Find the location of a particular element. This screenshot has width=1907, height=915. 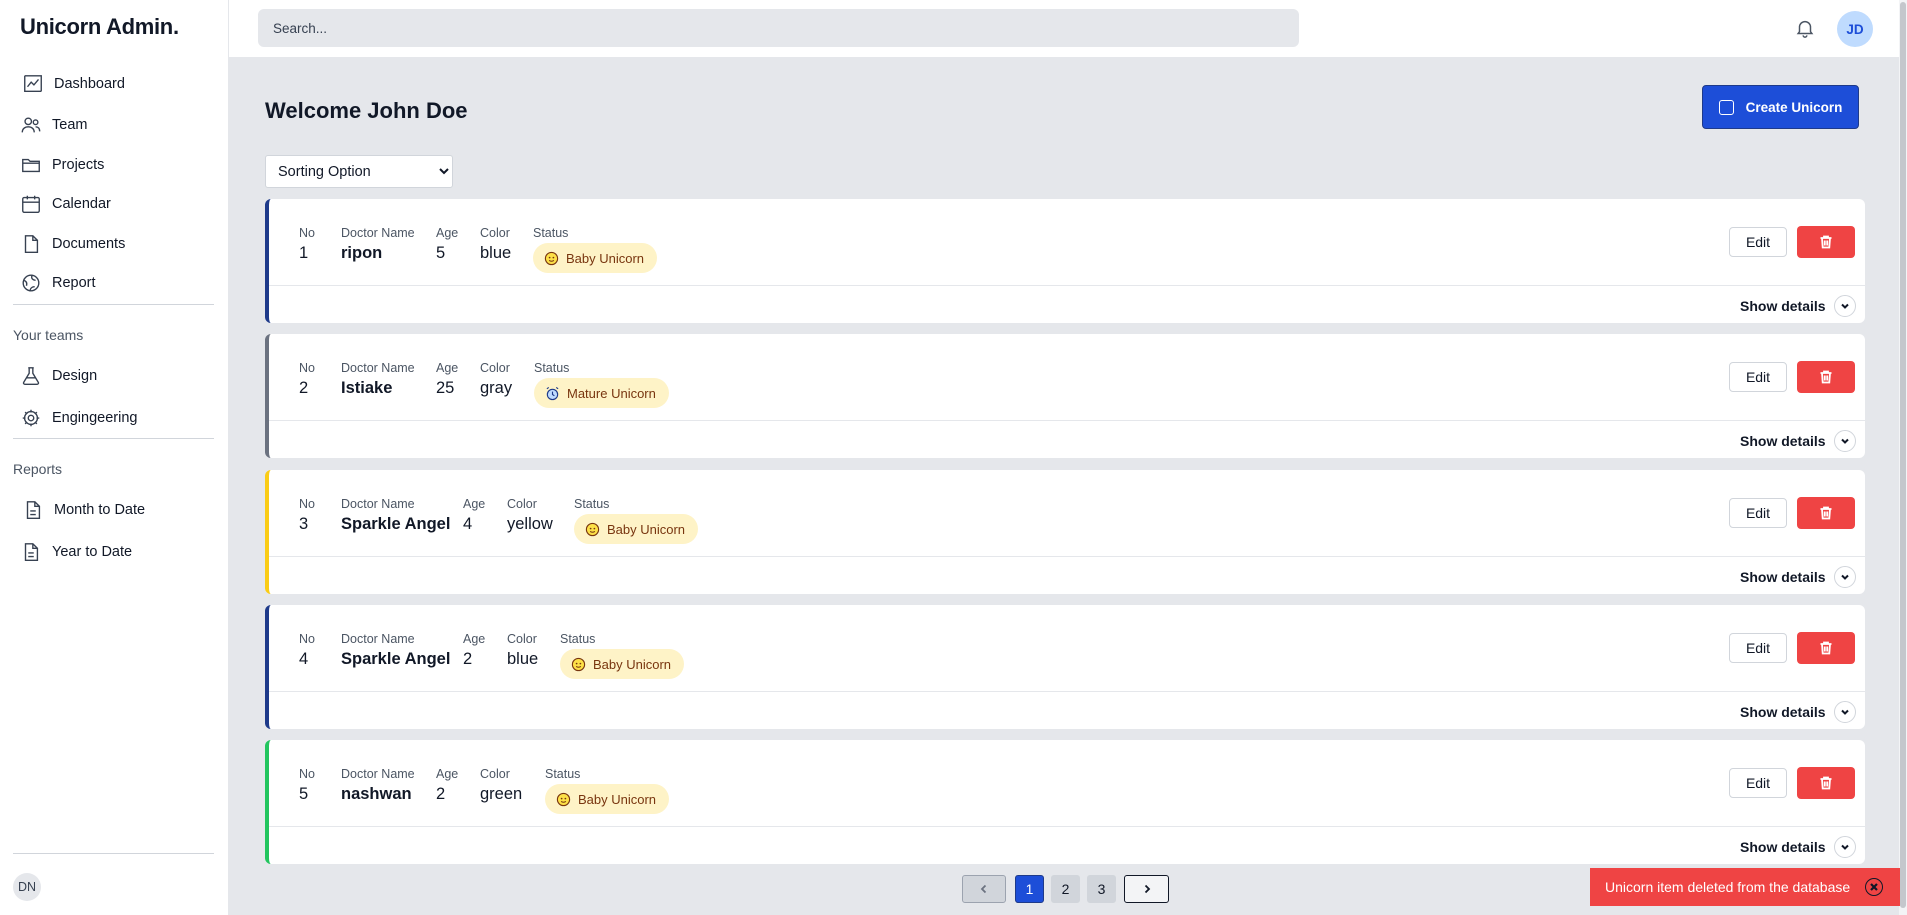

sidebar-item-design: Design is located at coordinates (58, 376).